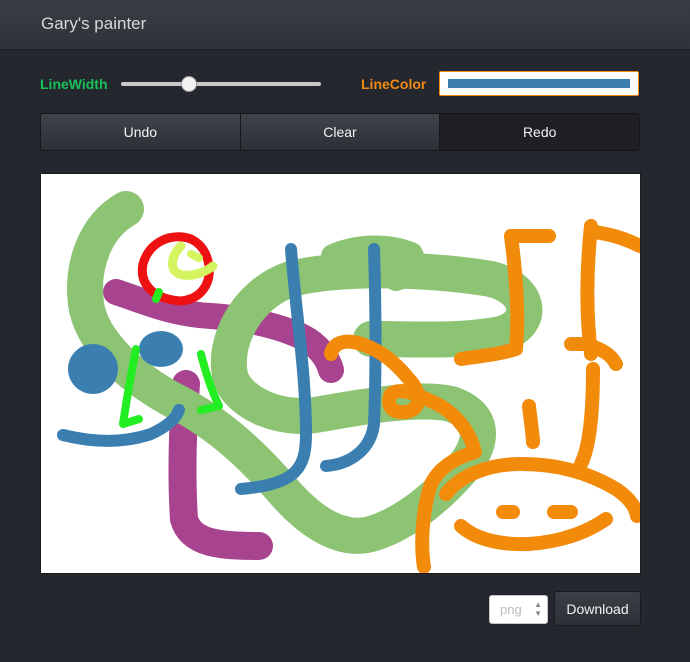 The image size is (690, 662). I want to click on slider-track, so click(221, 84).